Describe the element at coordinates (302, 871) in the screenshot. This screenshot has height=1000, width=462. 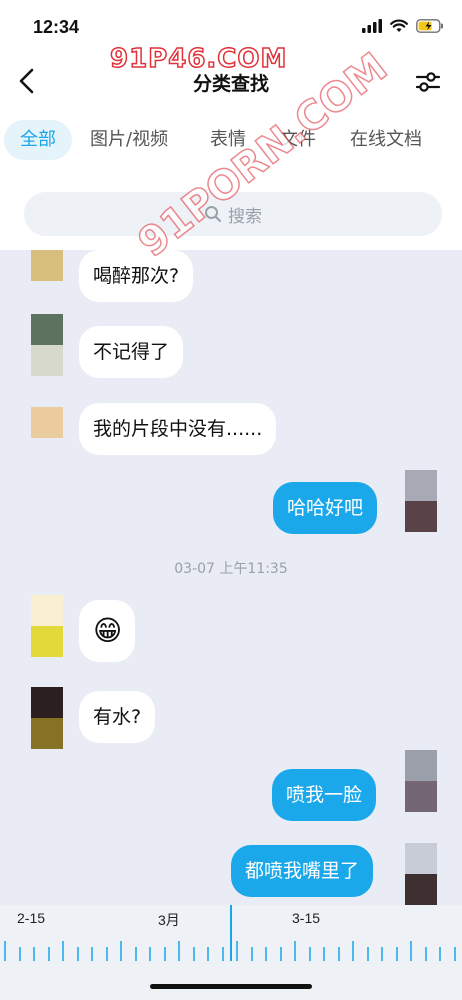
I see `message-bubble: 都喷我嘴里了` at that location.